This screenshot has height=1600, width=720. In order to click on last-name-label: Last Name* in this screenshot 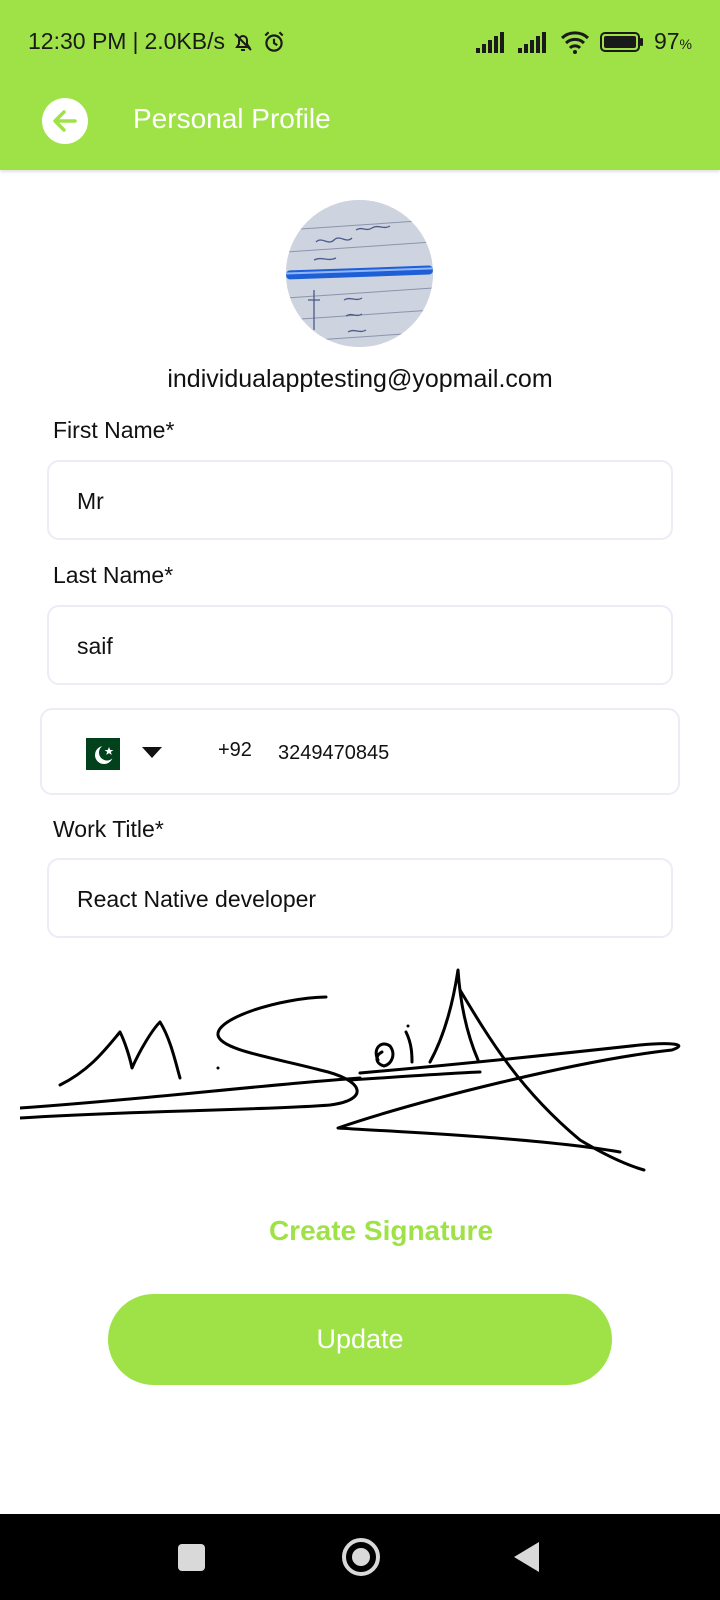, I will do `click(113, 575)`.